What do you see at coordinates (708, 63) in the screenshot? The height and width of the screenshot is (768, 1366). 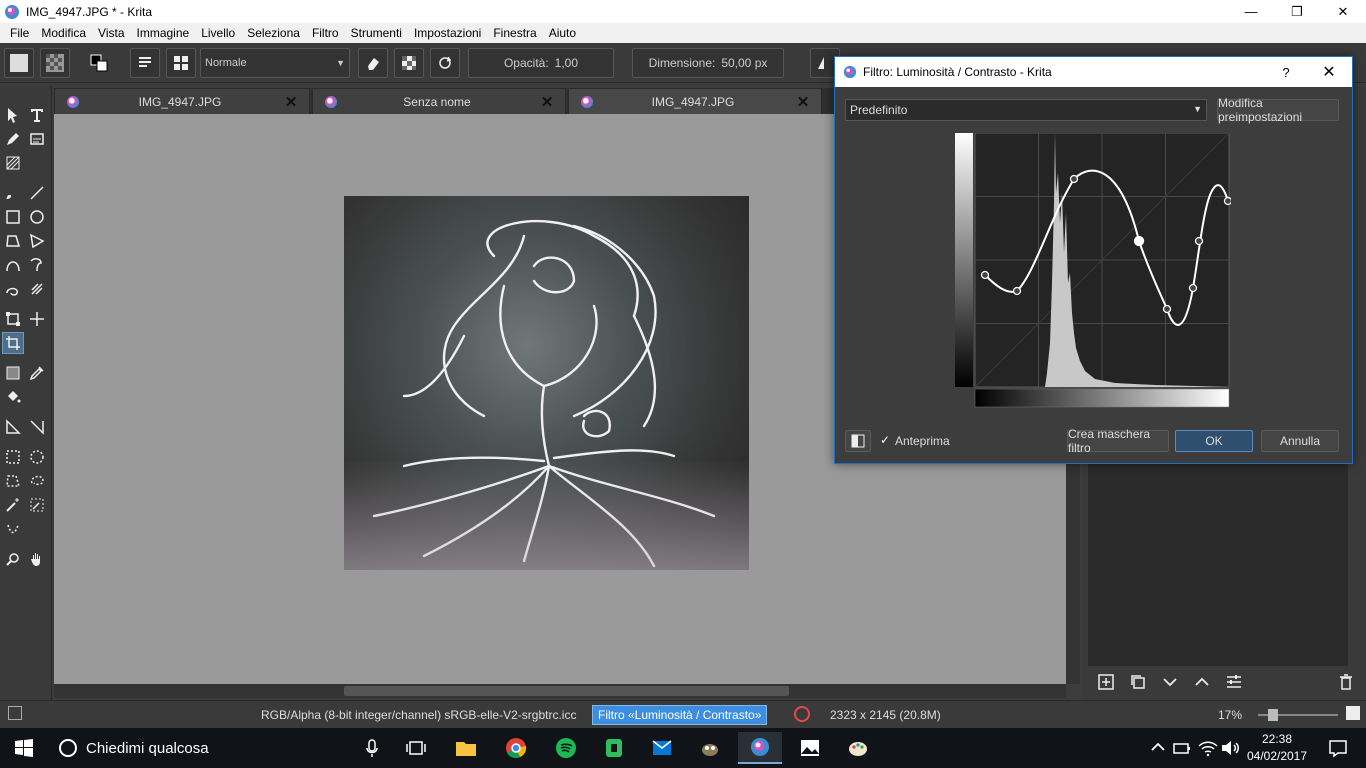 I see `size-slider: Dimensione: 50,00 px` at bounding box center [708, 63].